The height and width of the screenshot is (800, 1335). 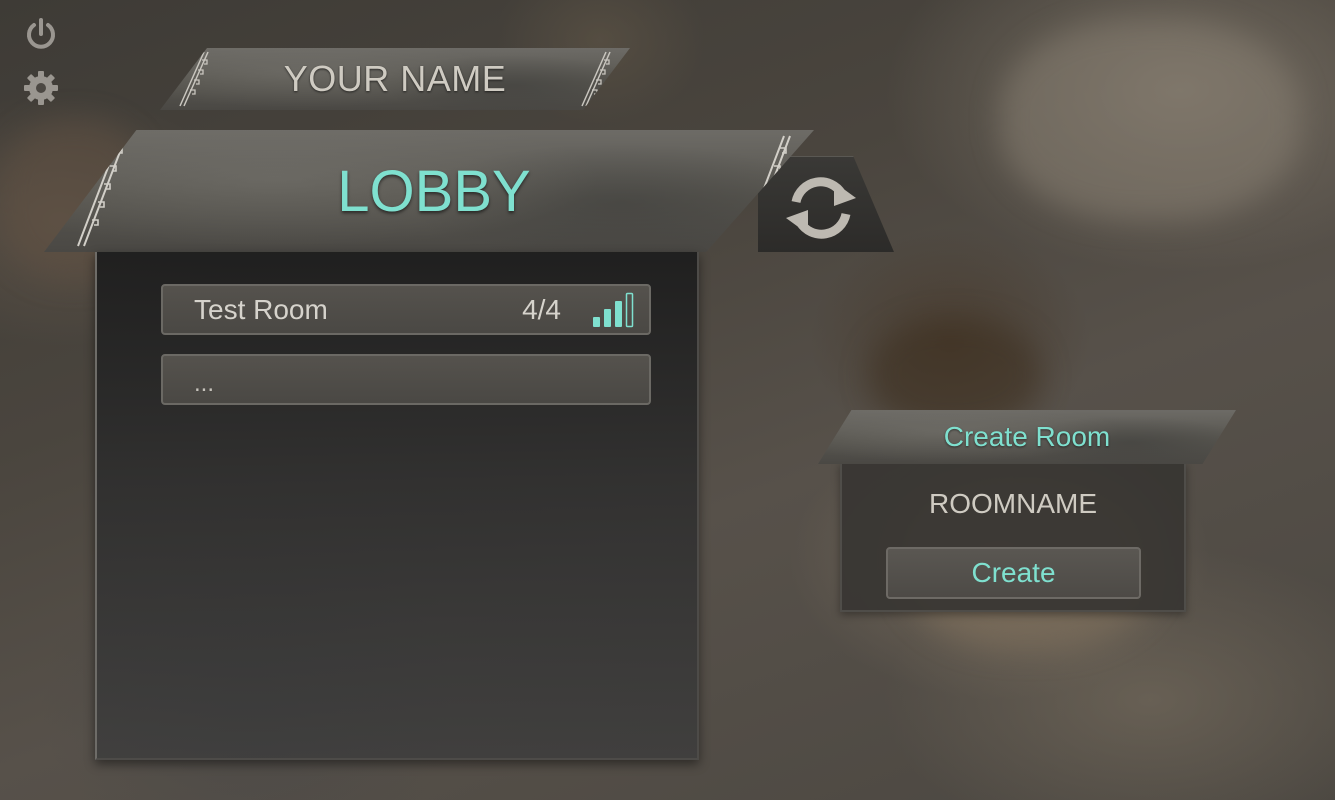 I want to click on background-rock, so click(x=1150, y=120).